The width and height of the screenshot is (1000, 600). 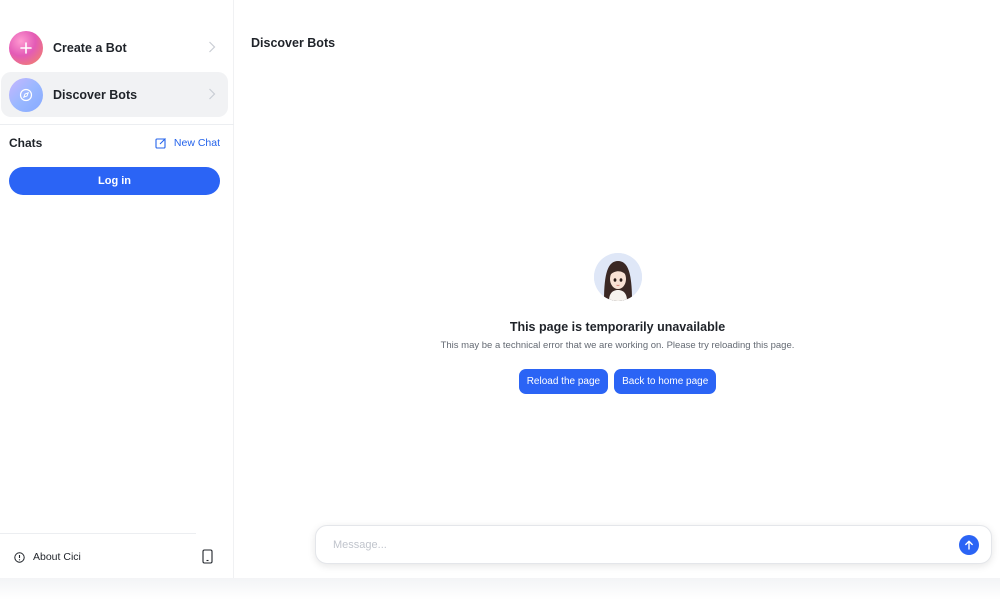 What do you see at coordinates (95, 94) in the screenshot?
I see `sidebar-item-label: Discover Bots` at bounding box center [95, 94].